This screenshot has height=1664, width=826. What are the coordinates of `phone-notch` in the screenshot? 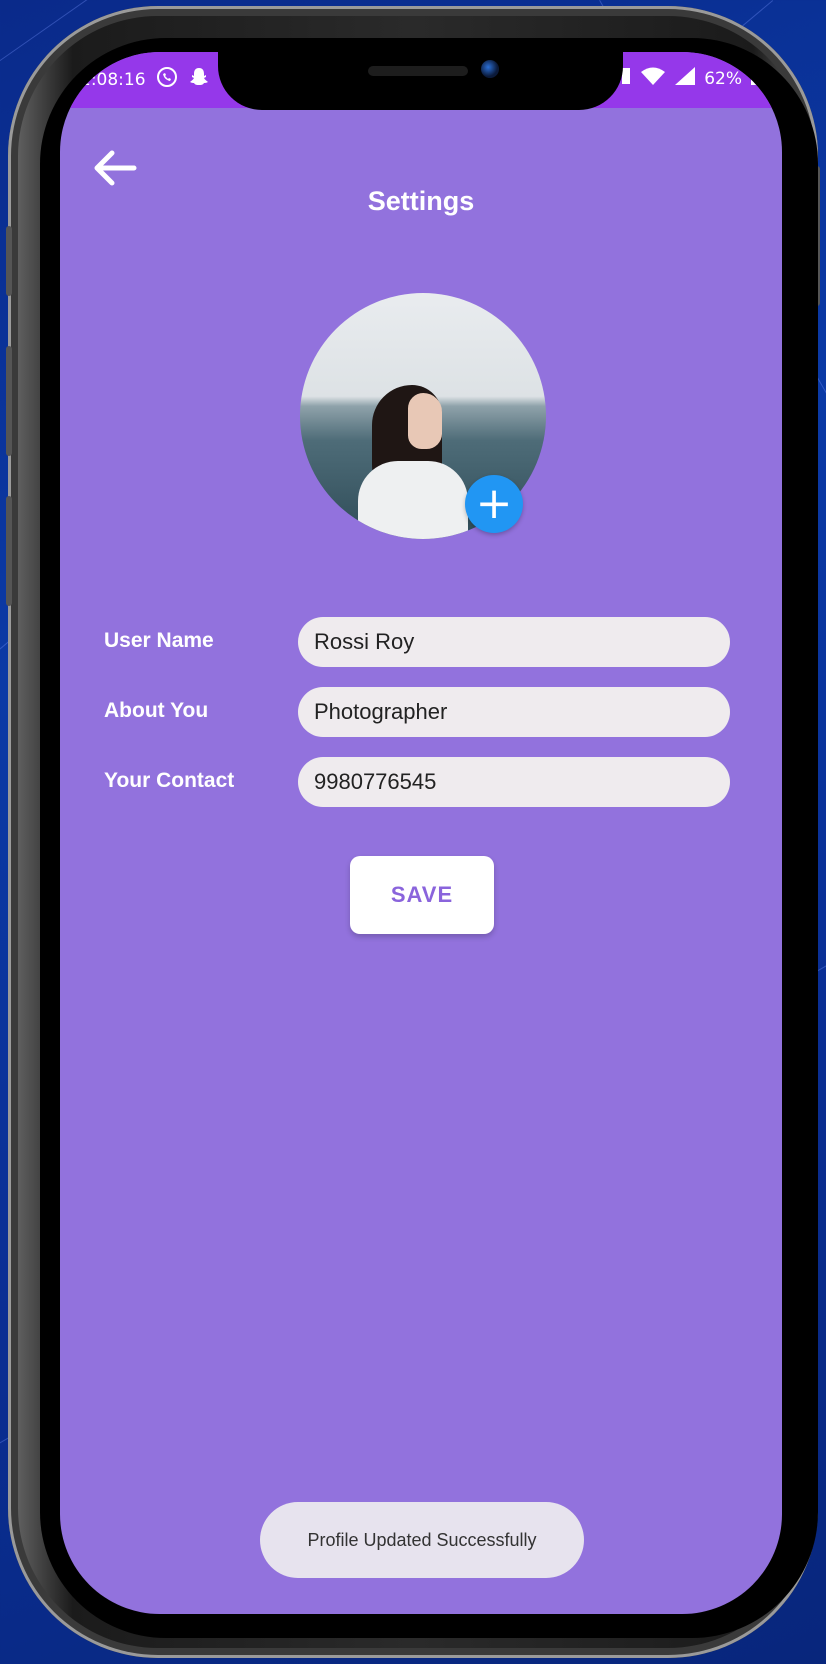 It's located at (420, 81).